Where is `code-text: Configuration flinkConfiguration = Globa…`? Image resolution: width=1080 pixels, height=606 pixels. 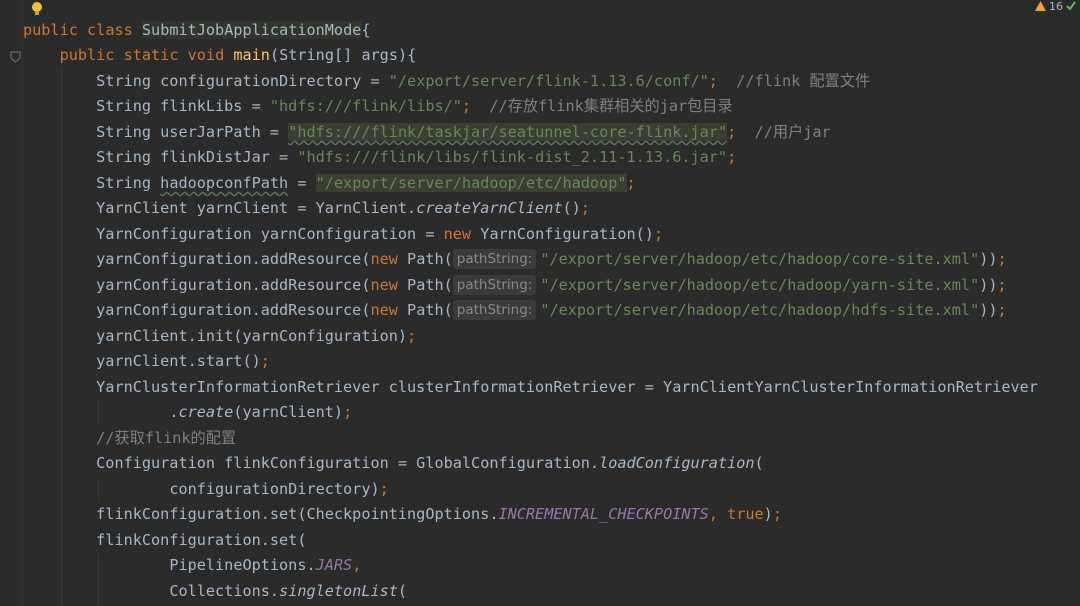
code-text: Configuration flinkConfiguration = Globa… is located at coordinates (348, 463).